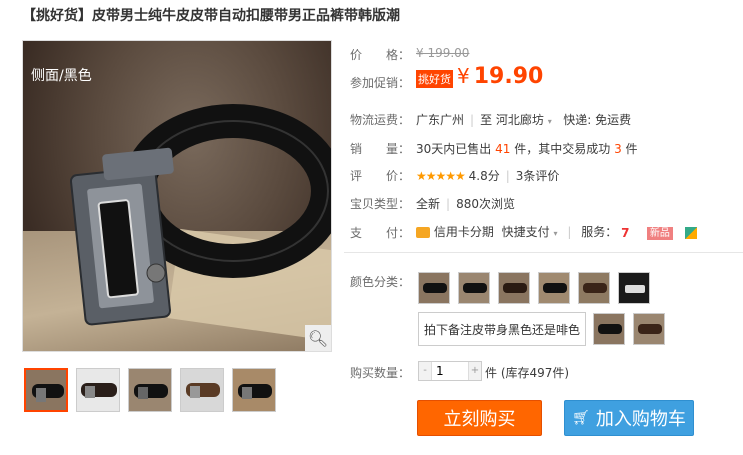  What do you see at coordinates (423, 232) in the screenshot?
I see `credit-card-icon` at bounding box center [423, 232].